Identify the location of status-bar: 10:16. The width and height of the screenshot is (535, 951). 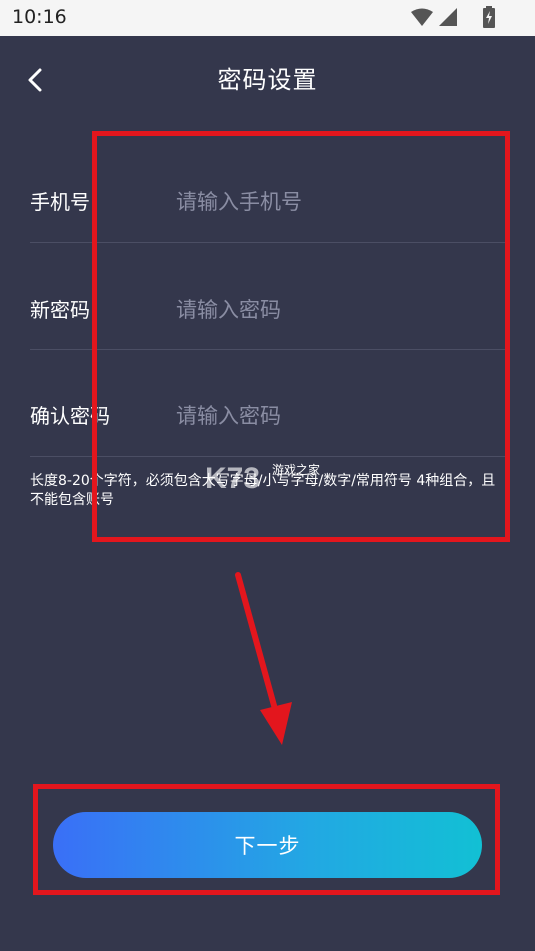
(267, 18).